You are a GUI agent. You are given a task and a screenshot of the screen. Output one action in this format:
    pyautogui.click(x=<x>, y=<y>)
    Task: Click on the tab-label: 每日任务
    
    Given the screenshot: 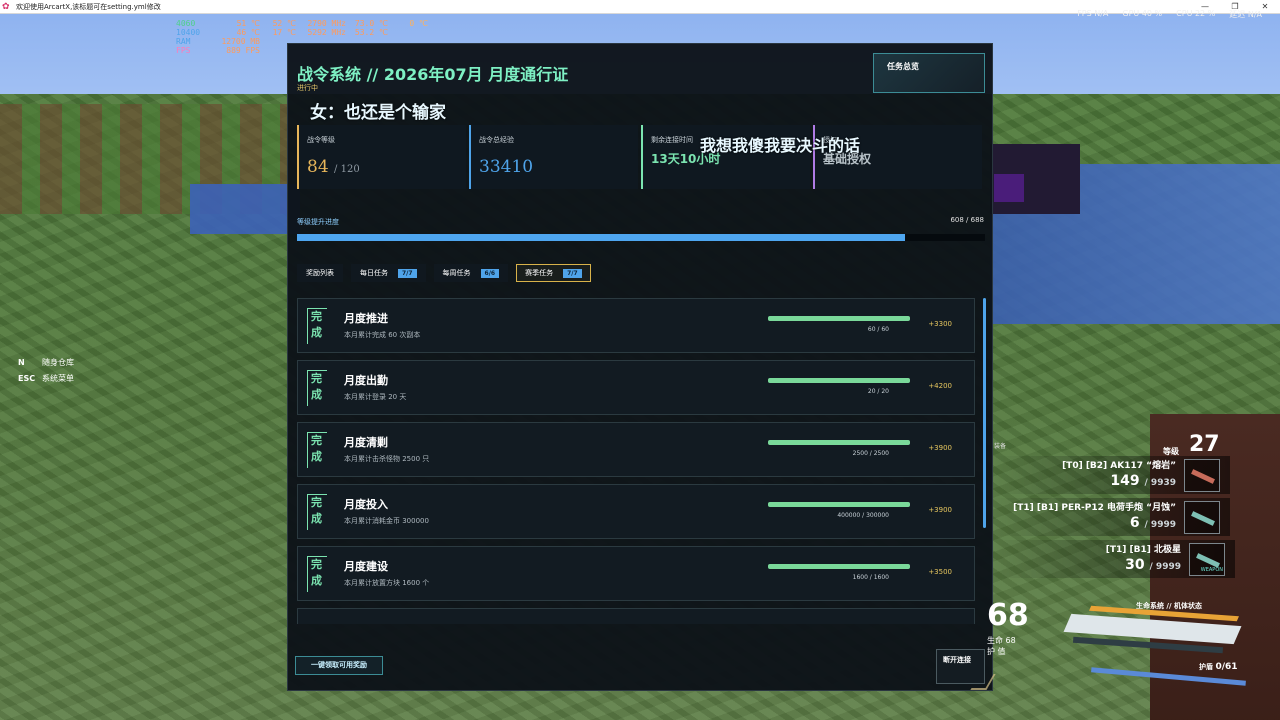 What is the action you would take?
    pyautogui.click(x=374, y=273)
    